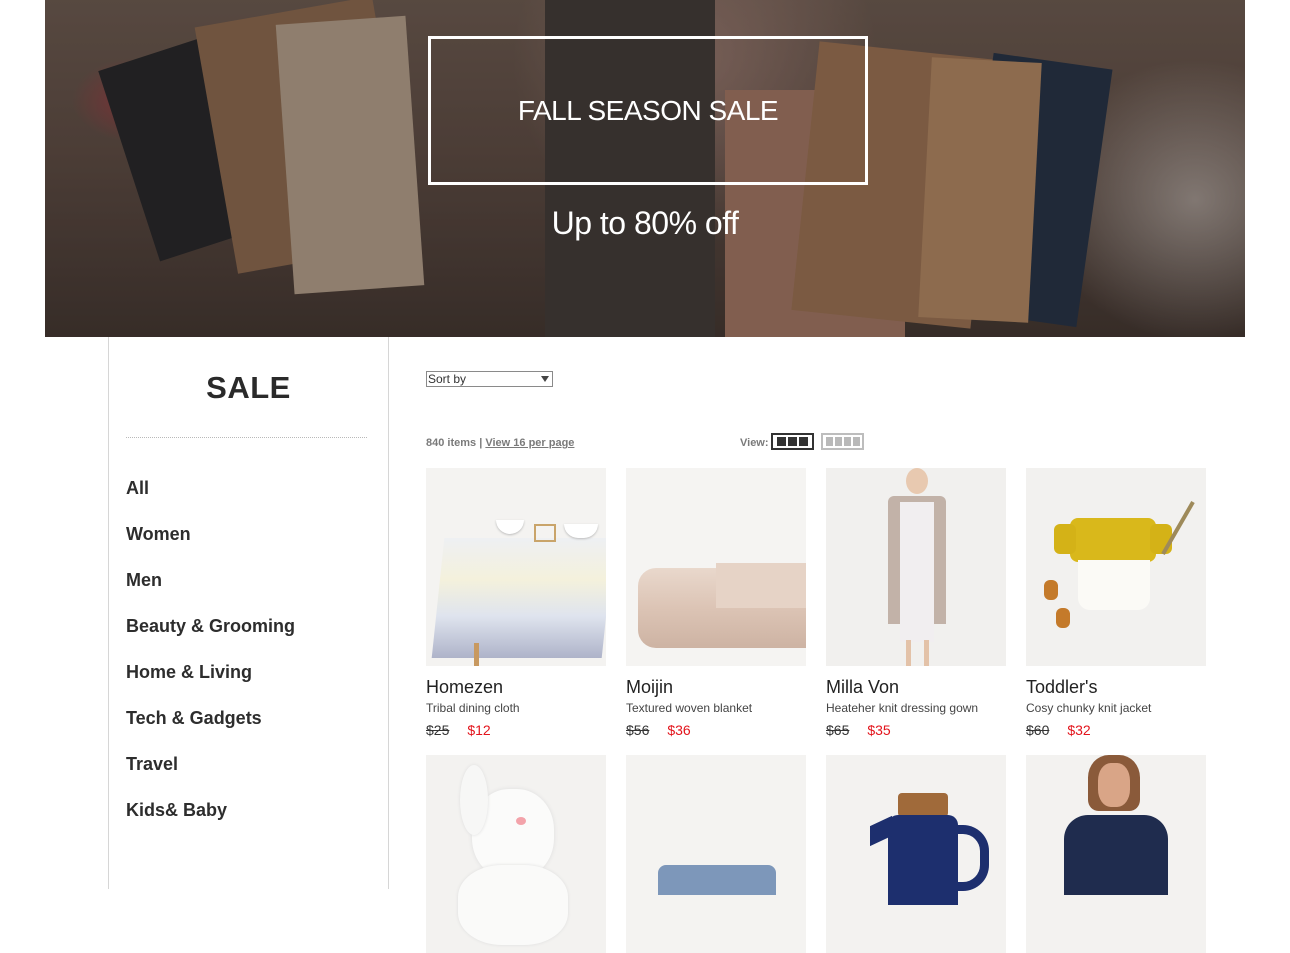 This screenshot has height=953, width=1290. I want to click on hero-title: FALL SEASON SALE, so click(648, 110).